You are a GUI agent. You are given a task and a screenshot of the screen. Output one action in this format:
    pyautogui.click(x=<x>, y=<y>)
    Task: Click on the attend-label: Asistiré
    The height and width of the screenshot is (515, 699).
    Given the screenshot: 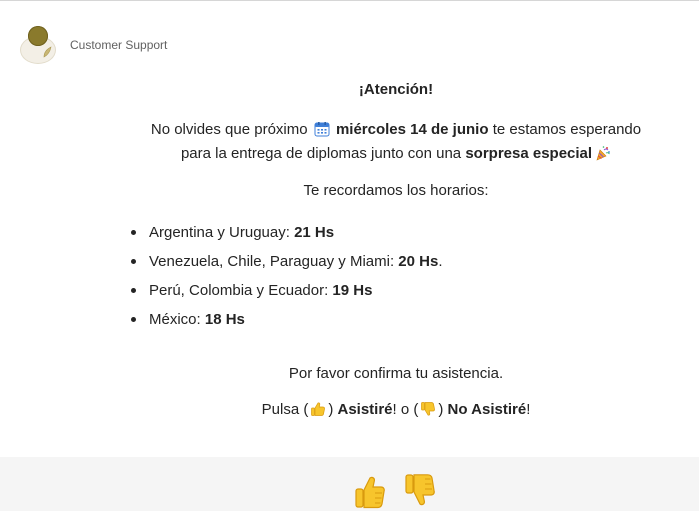 What is the action you would take?
    pyautogui.click(x=365, y=409)
    